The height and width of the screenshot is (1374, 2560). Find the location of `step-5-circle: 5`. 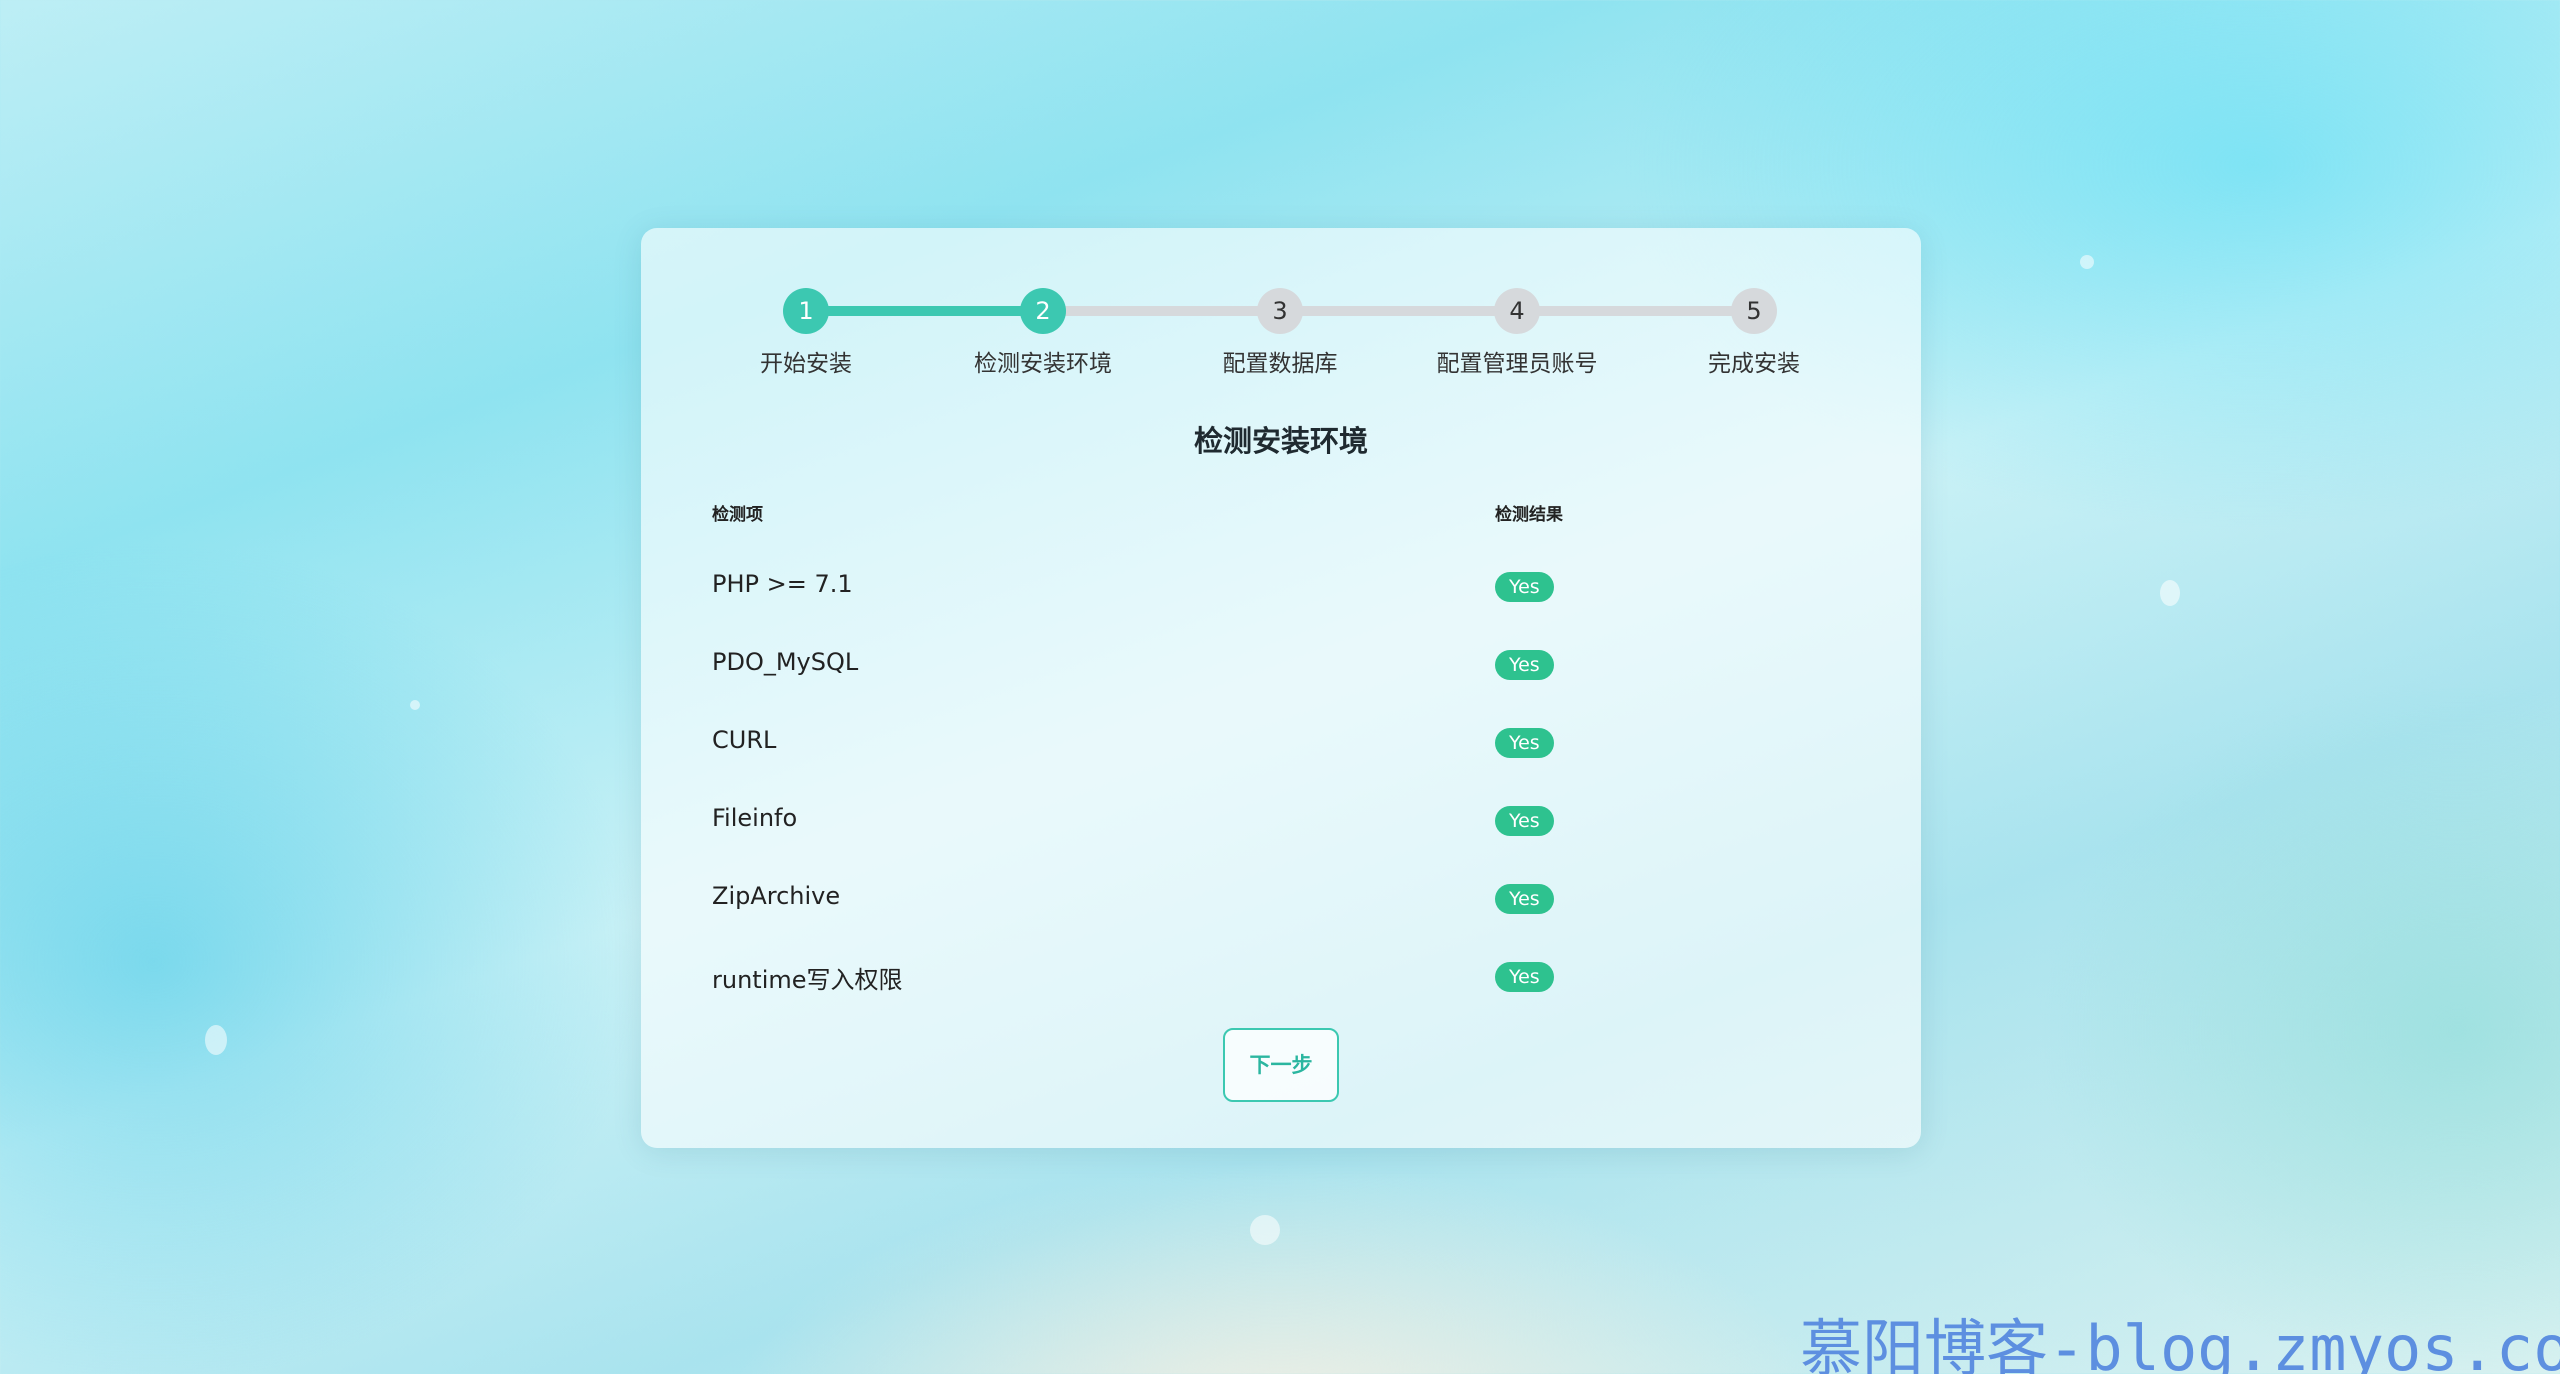

step-5-circle: 5 is located at coordinates (1754, 311).